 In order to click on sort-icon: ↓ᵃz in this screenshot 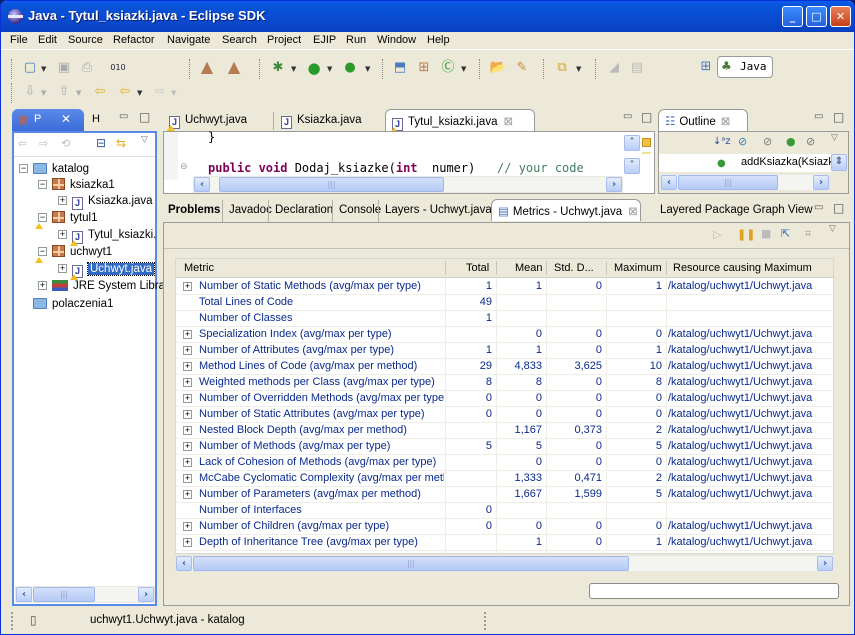, I will do `click(722, 141)`.